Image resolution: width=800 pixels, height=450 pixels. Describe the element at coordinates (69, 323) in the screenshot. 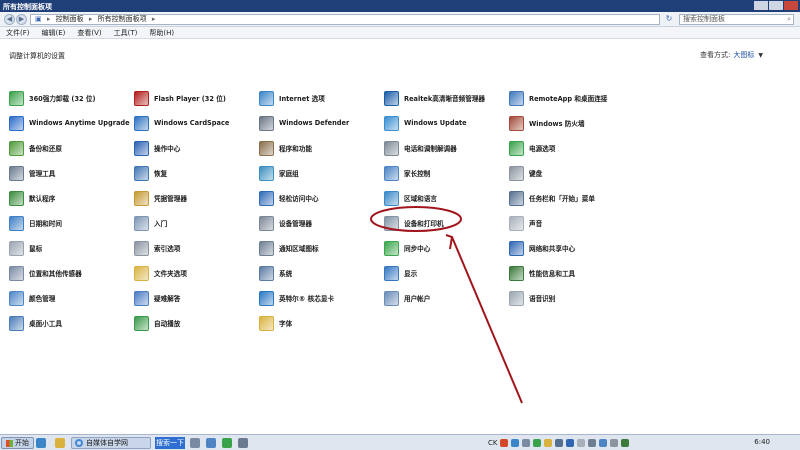

I see `control-panel-item: 桌面小工具` at that location.